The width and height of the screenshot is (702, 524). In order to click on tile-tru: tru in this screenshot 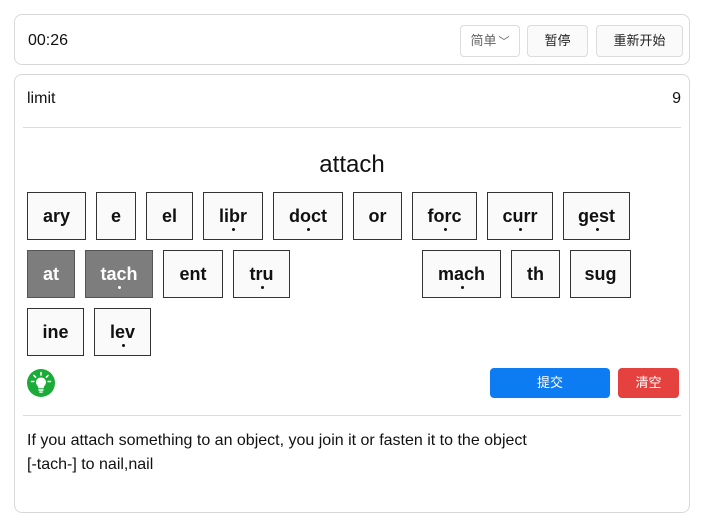, I will do `click(261, 274)`.